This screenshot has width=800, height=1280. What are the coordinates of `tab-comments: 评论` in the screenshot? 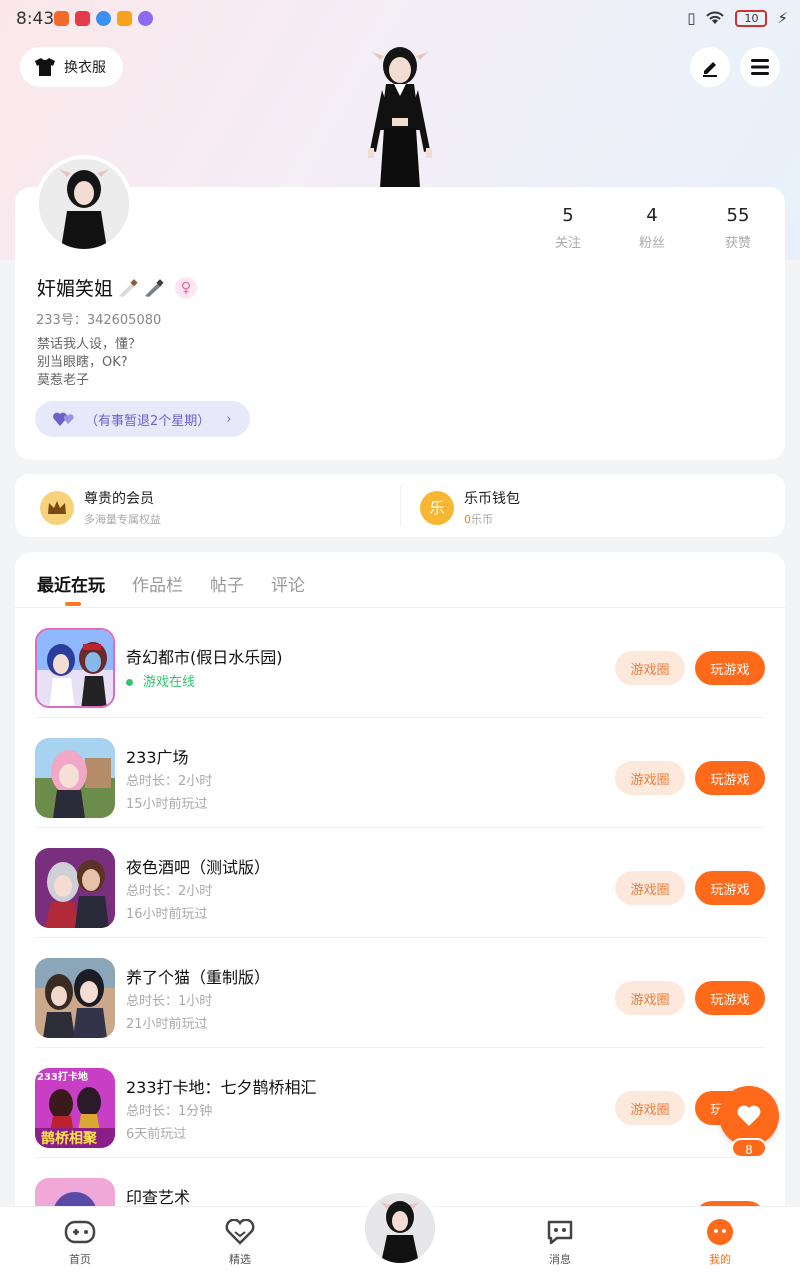 It's located at (288, 583).